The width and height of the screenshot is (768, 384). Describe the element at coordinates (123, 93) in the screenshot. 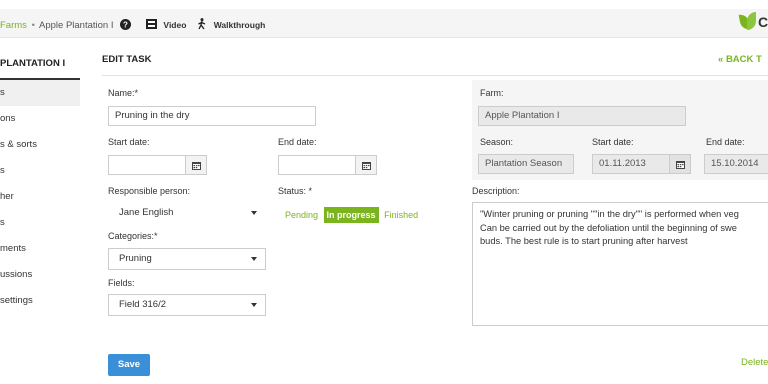

I see `name-label: Name:*` at that location.